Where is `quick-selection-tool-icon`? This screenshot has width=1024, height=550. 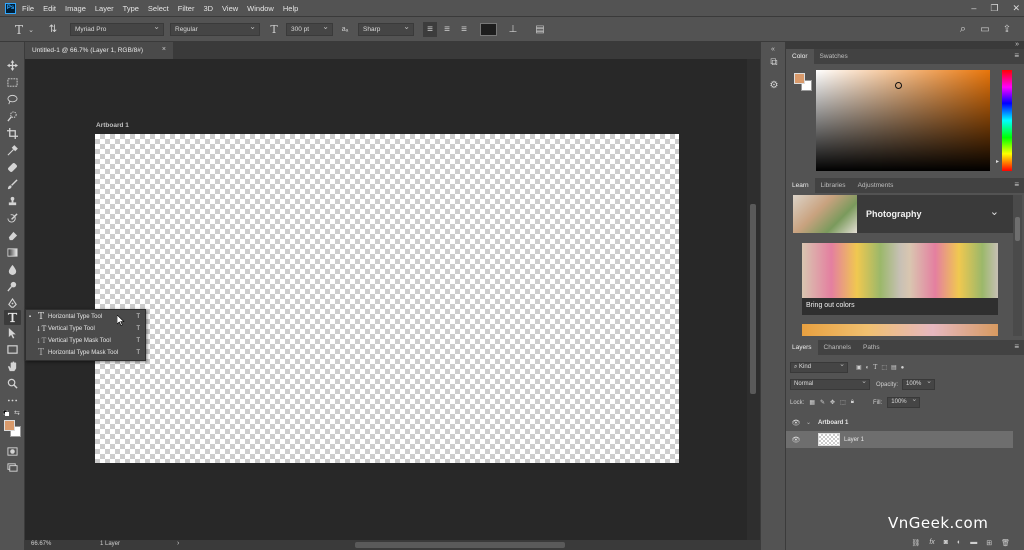 quick-selection-tool-icon is located at coordinates (12, 116).